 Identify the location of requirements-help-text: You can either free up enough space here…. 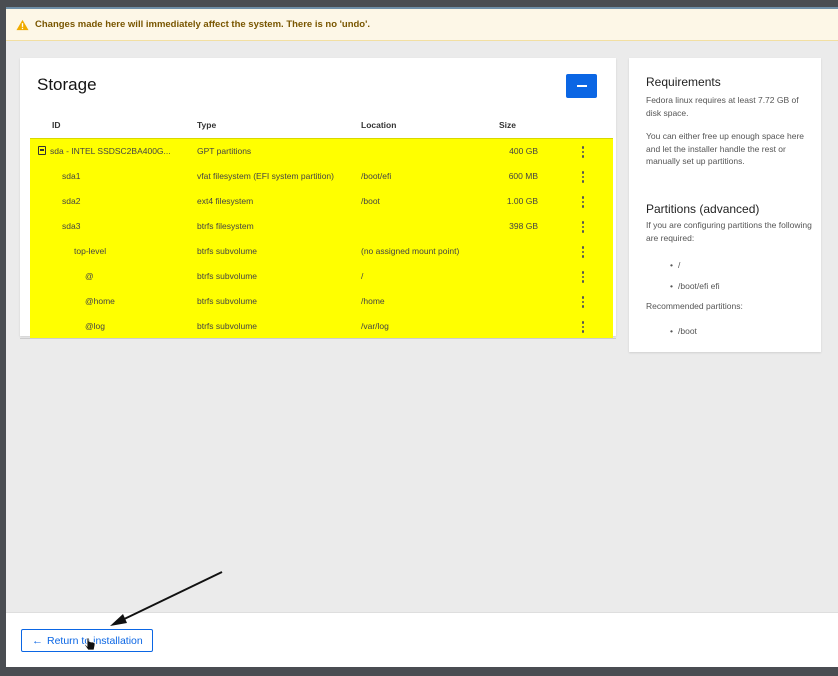
(725, 148).